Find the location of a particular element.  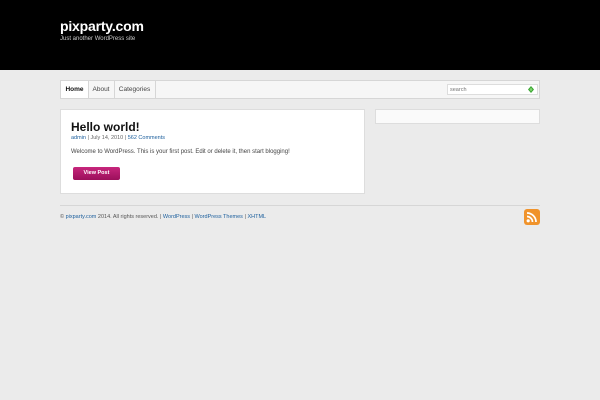

footer-site-link: pixparty.com is located at coordinates (81, 217).